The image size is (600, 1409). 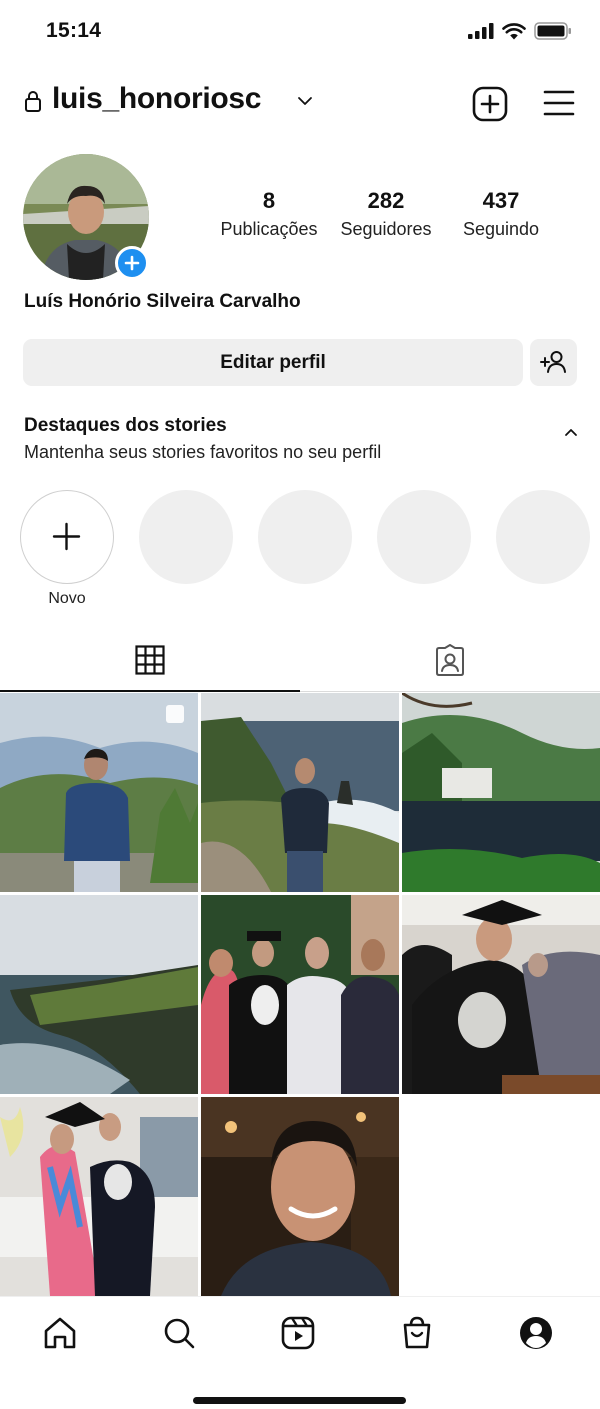 What do you see at coordinates (67, 598) in the screenshot?
I see `new-highlight-label: Novo` at bounding box center [67, 598].